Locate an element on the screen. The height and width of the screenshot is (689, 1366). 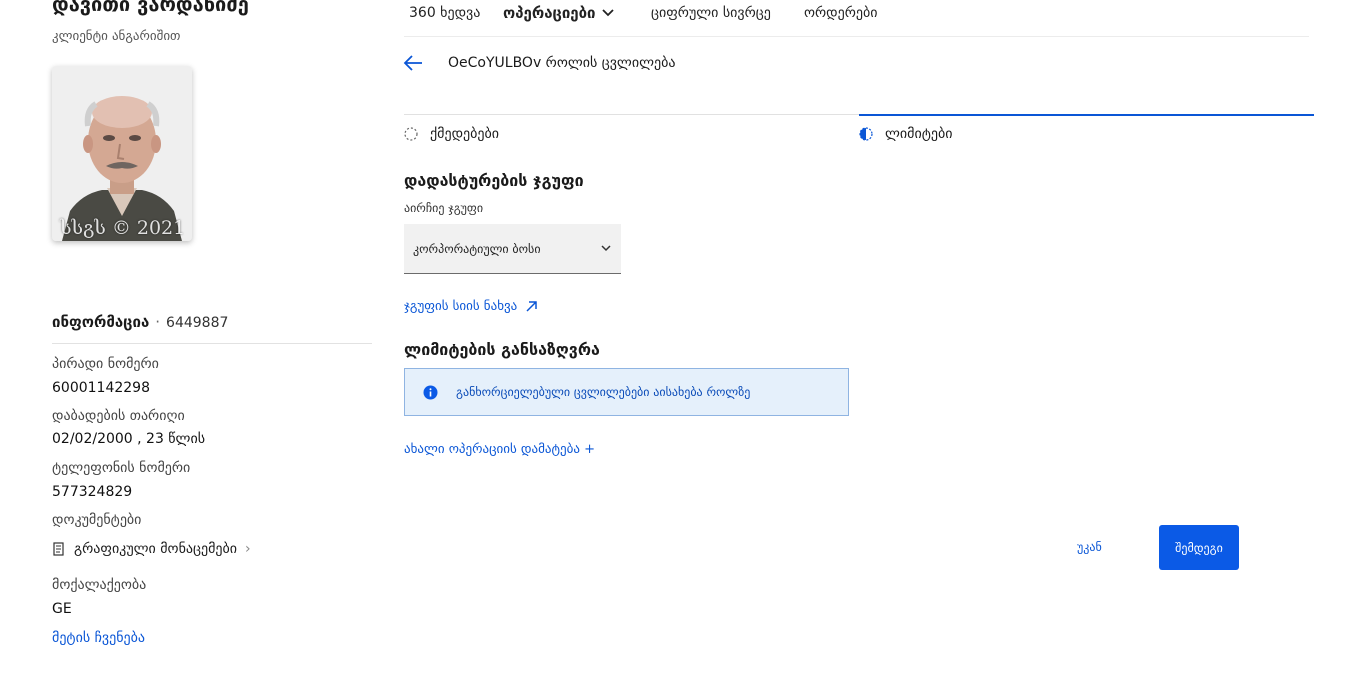
nav-item-operations-label: ოპერაციები is located at coordinates (549, 13).